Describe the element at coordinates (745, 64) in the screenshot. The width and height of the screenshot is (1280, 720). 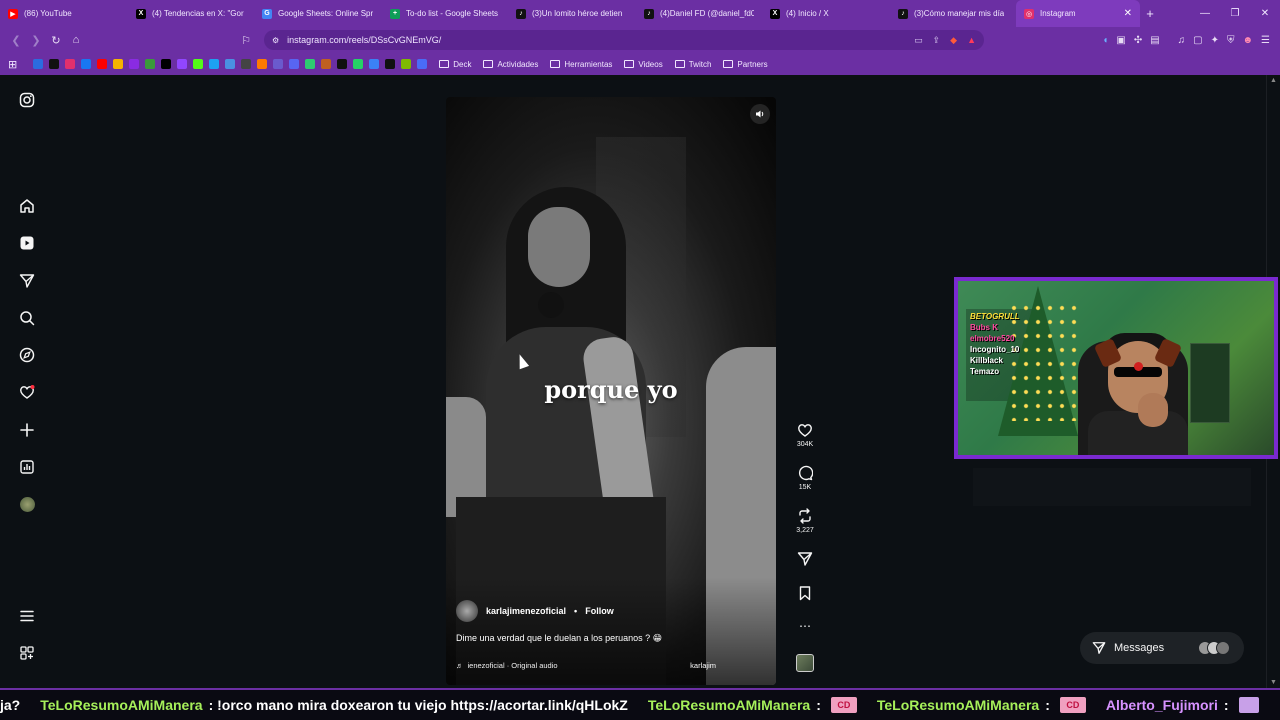
I see `bookmark-folder: Partners` at that location.